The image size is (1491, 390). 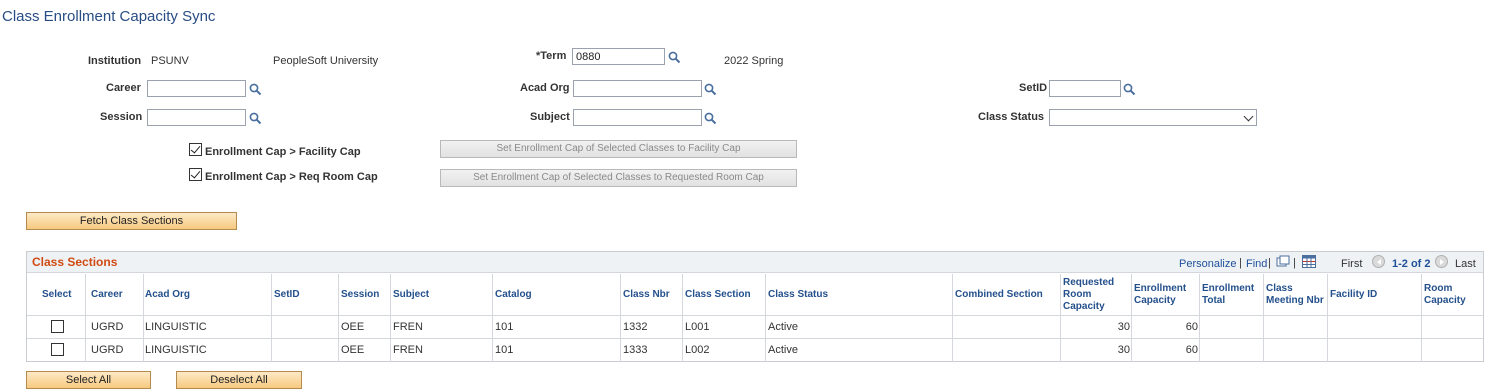 I want to click on next-arrow-icon, so click(x=1441, y=261).